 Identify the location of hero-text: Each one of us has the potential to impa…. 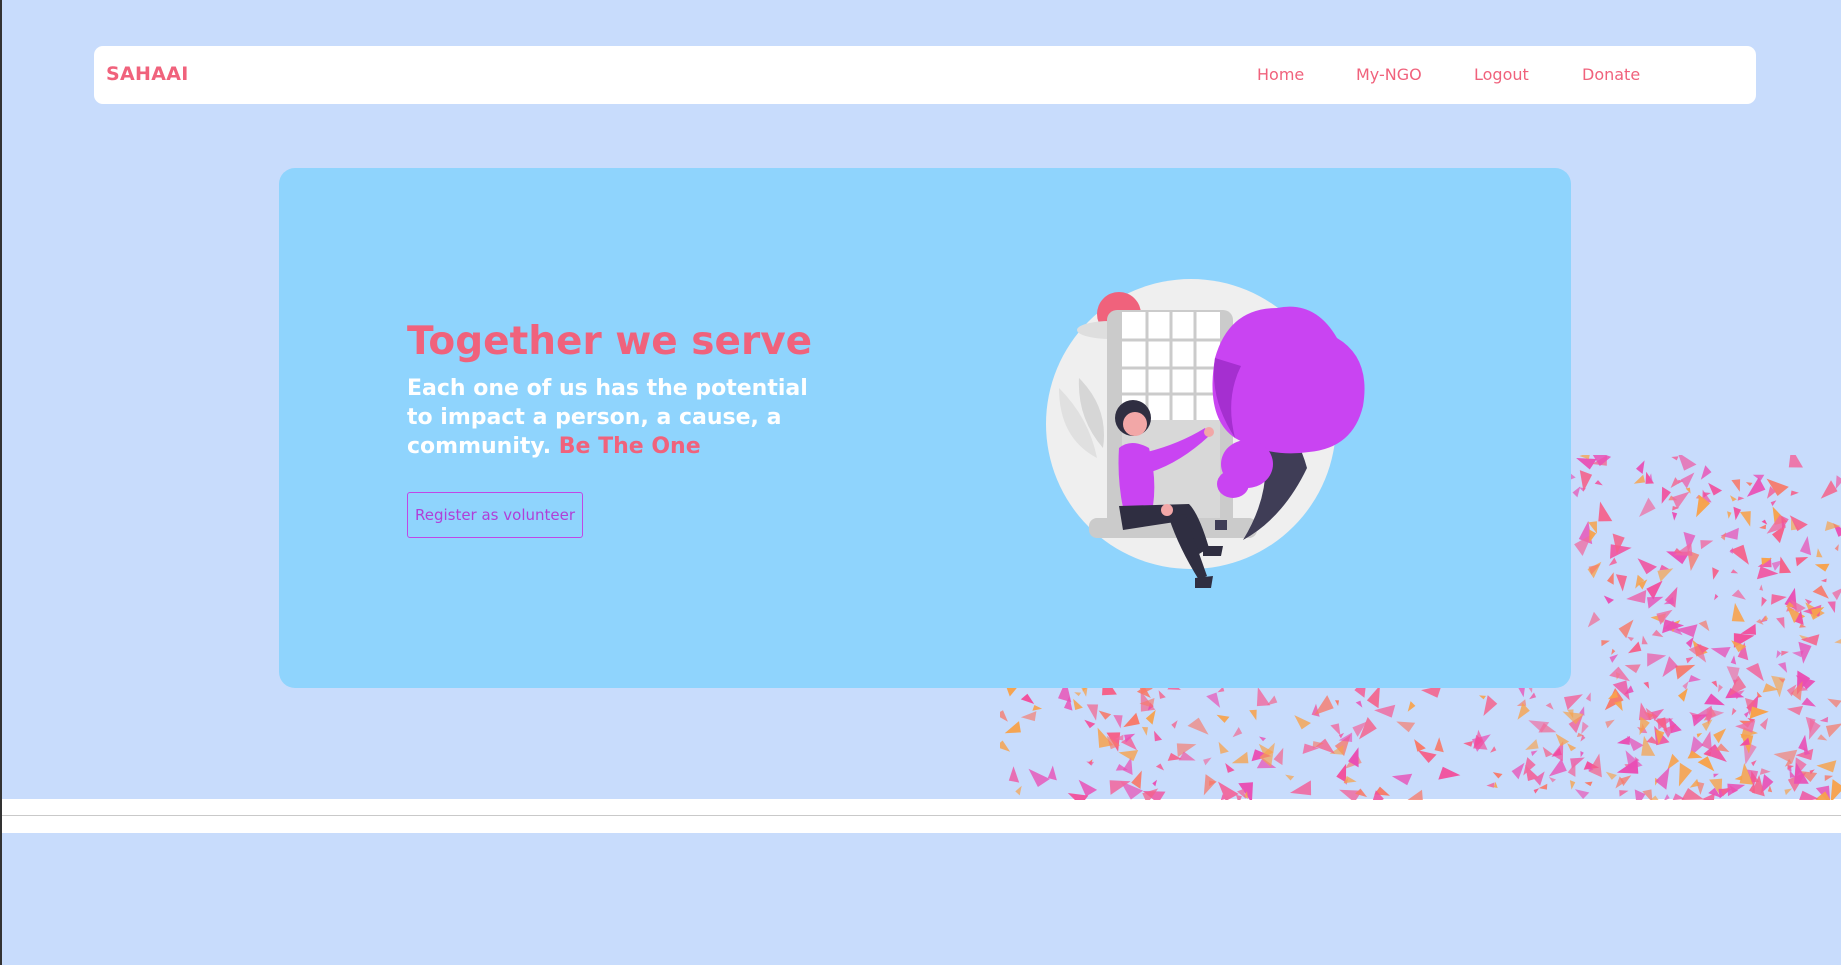
(617, 417).